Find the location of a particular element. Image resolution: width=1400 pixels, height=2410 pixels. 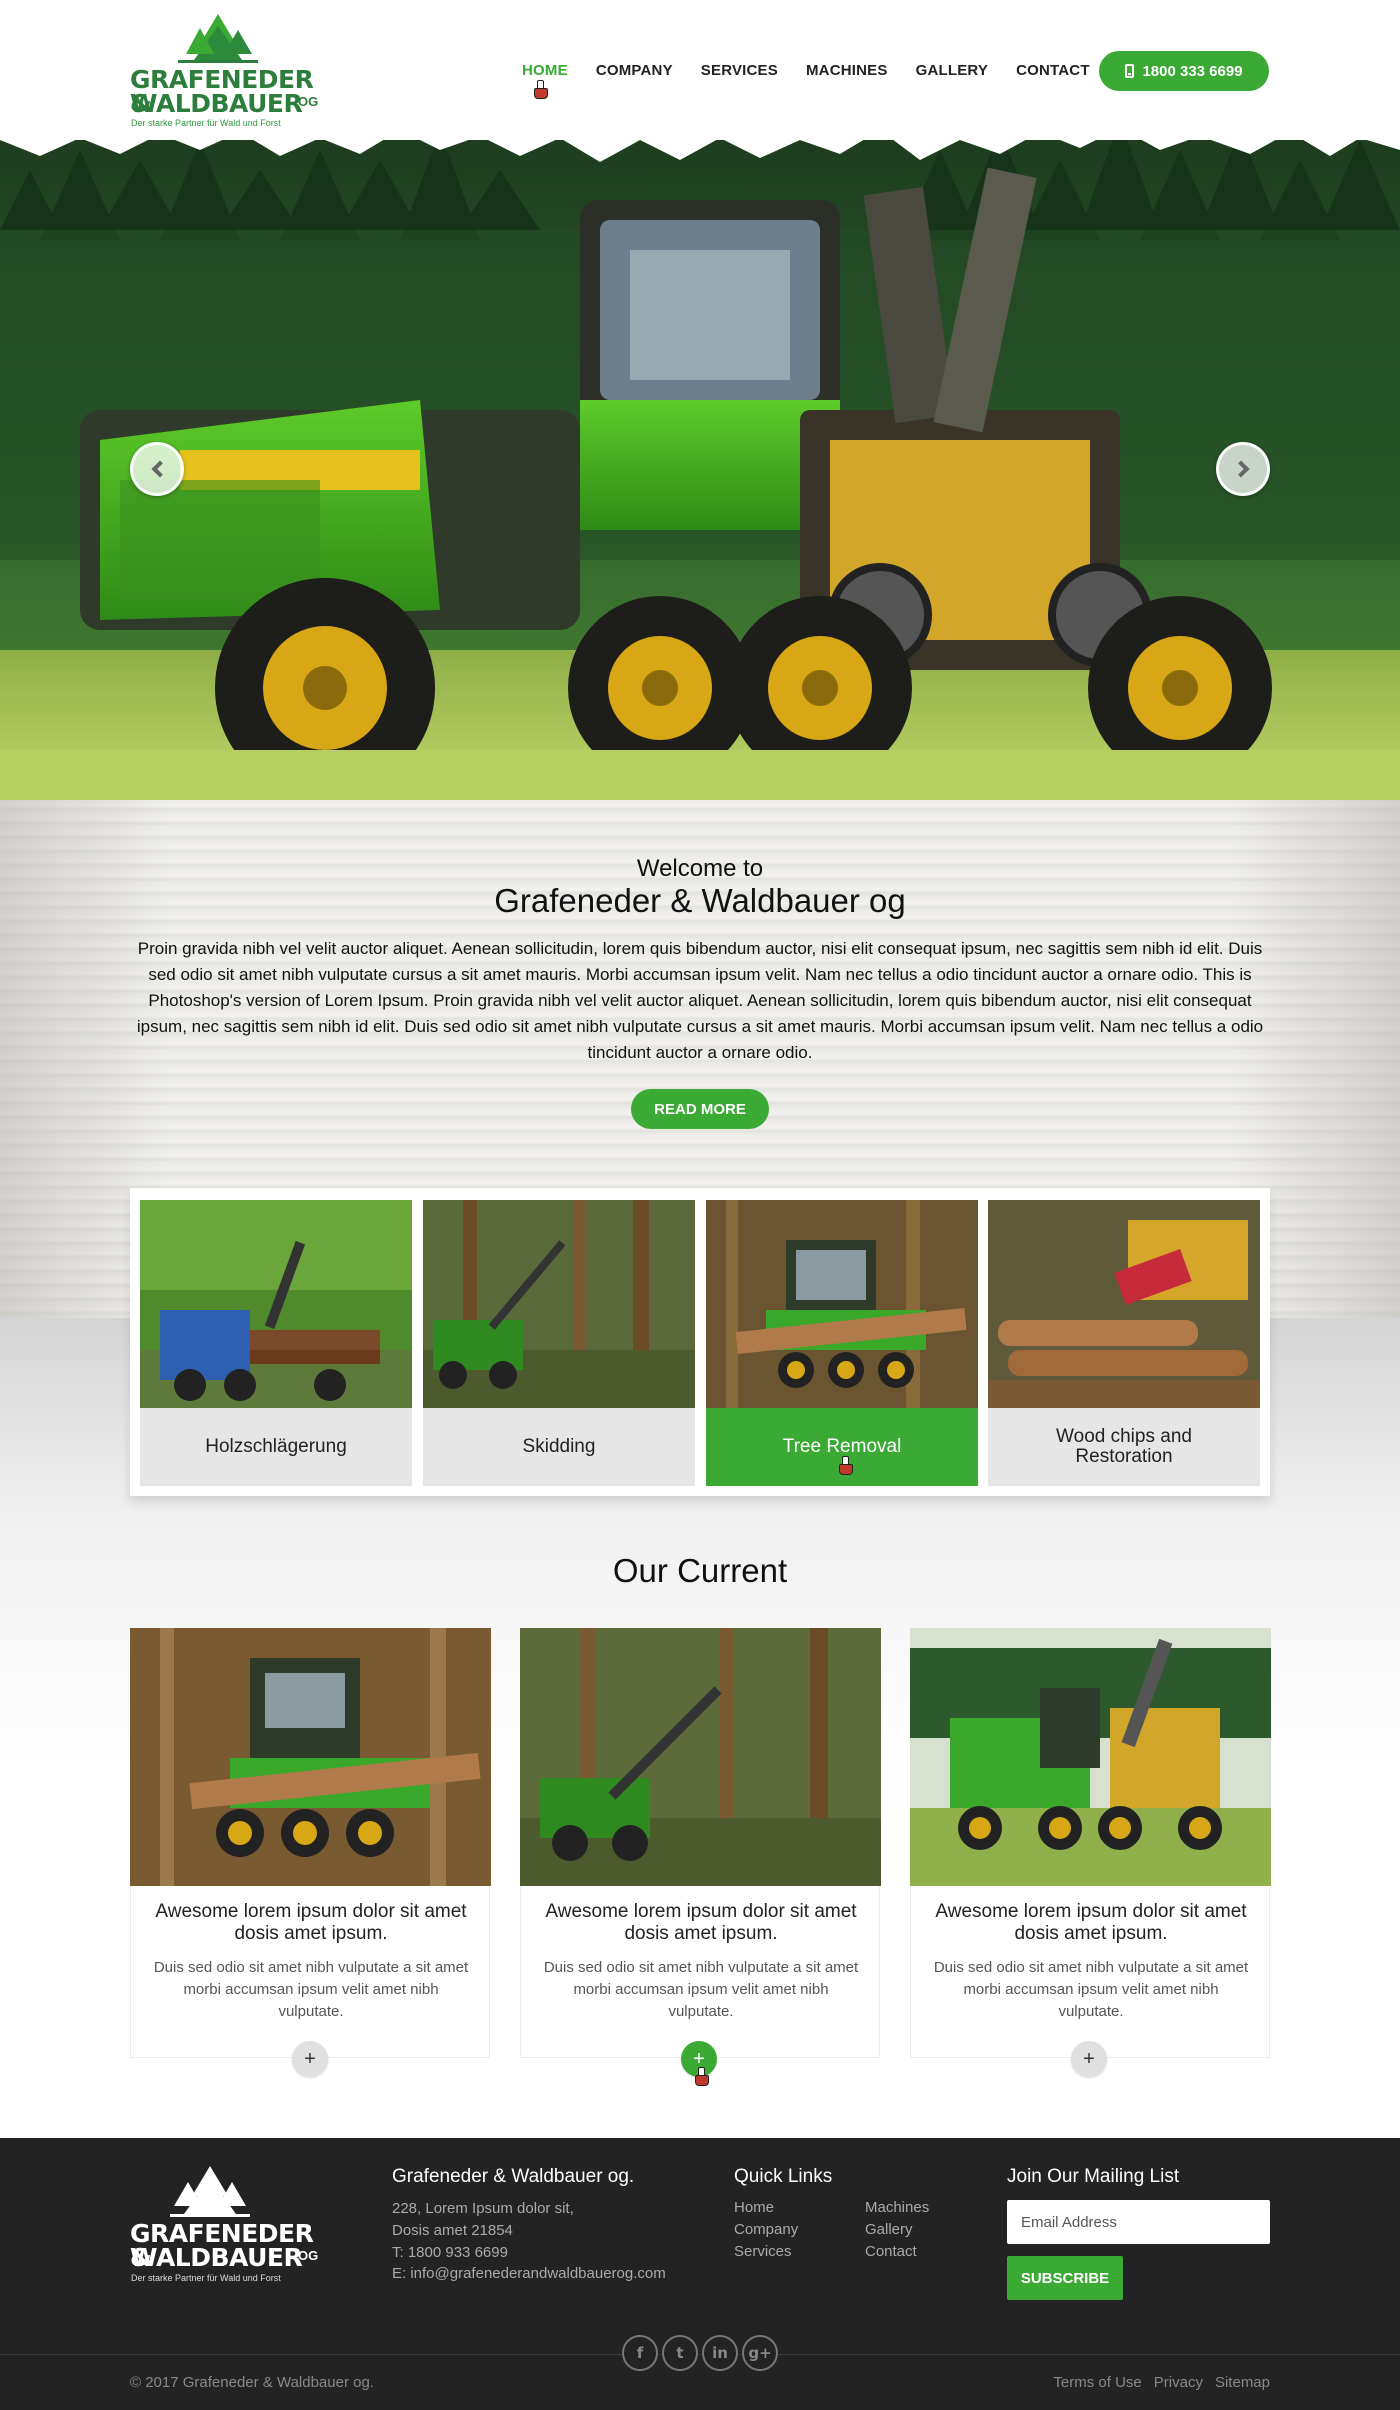

twitter-icon: t is located at coordinates (680, 2353).